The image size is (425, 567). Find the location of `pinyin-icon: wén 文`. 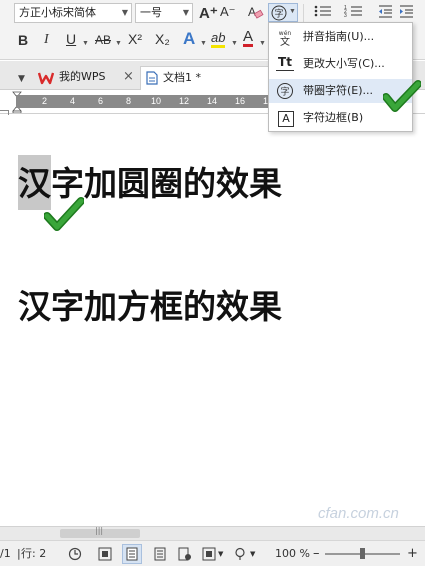

pinyin-icon: wén 文 is located at coordinates (285, 38).